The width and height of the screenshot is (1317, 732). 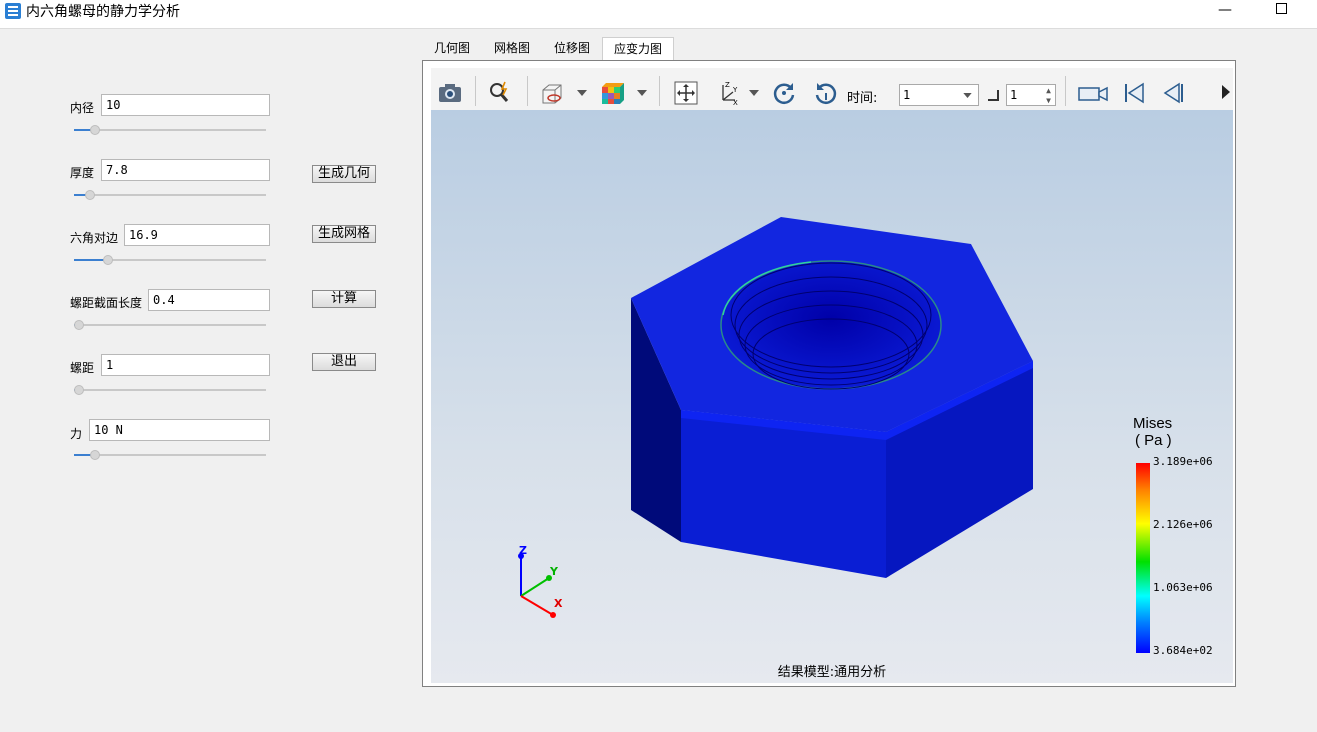 What do you see at coordinates (94, 238) in the screenshot?
I see `param-label-hex-flats: 六角对边` at bounding box center [94, 238].